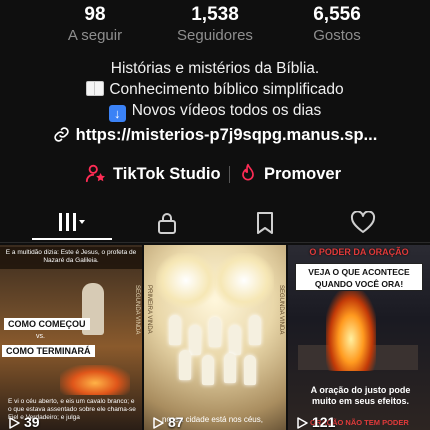 The height and width of the screenshot is (430, 430). I want to click on tiktok-studio-button: TikTok Studio, so click(153, 174).